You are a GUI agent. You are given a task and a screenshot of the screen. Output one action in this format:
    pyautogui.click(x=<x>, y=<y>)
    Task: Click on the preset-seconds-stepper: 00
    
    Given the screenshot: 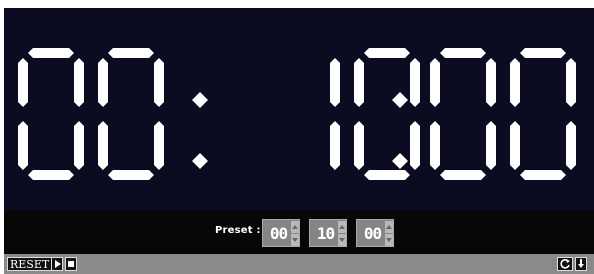 What is the action you would take?
    pyautogui.click(x=375, y=233)
    